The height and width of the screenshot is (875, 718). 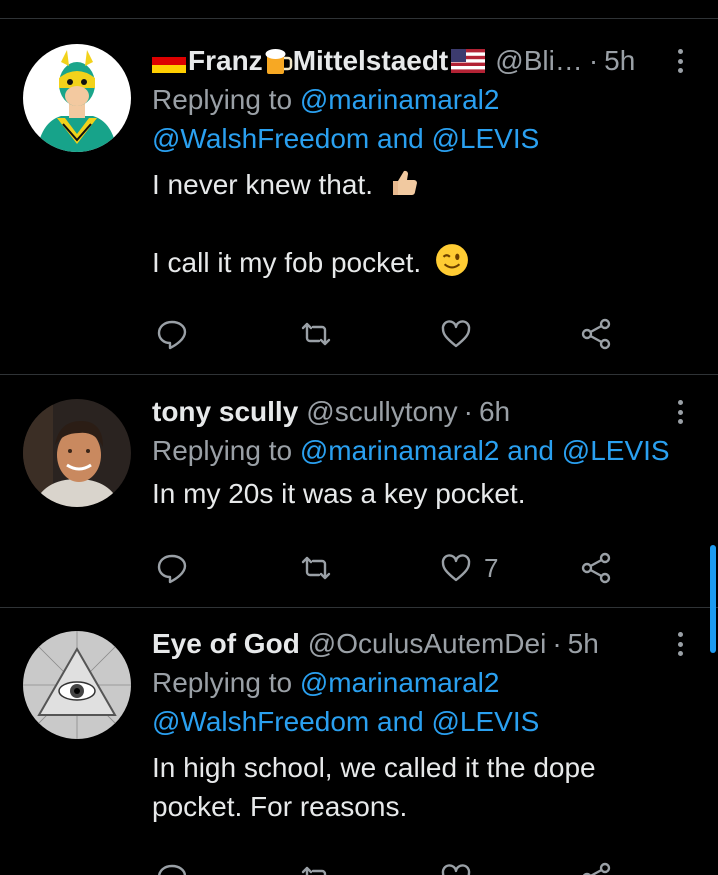 I want to click on usa-flag-icon, so click(x=468, y=61).